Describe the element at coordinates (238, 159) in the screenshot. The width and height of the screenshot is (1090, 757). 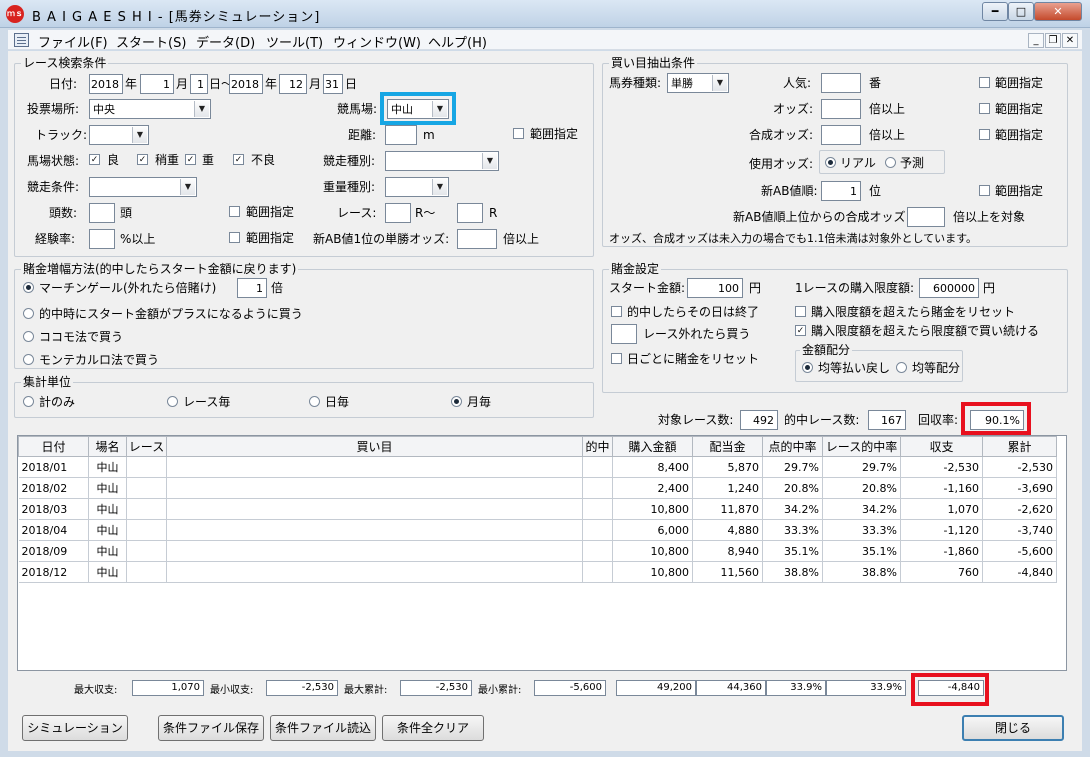
I see `cond-bad-checkbox: ✓` at that location.